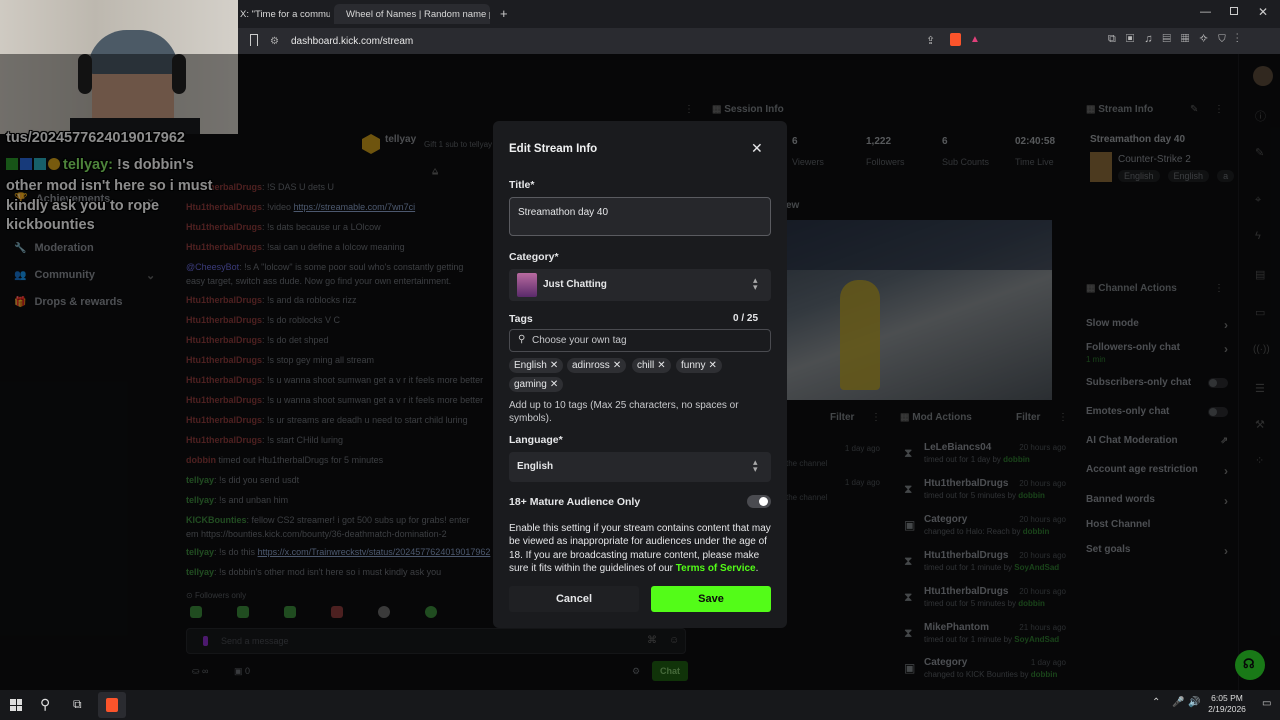 This screenshot has height=720, width=1280. I want to click on brave-shield-icon, so click(955, 39).